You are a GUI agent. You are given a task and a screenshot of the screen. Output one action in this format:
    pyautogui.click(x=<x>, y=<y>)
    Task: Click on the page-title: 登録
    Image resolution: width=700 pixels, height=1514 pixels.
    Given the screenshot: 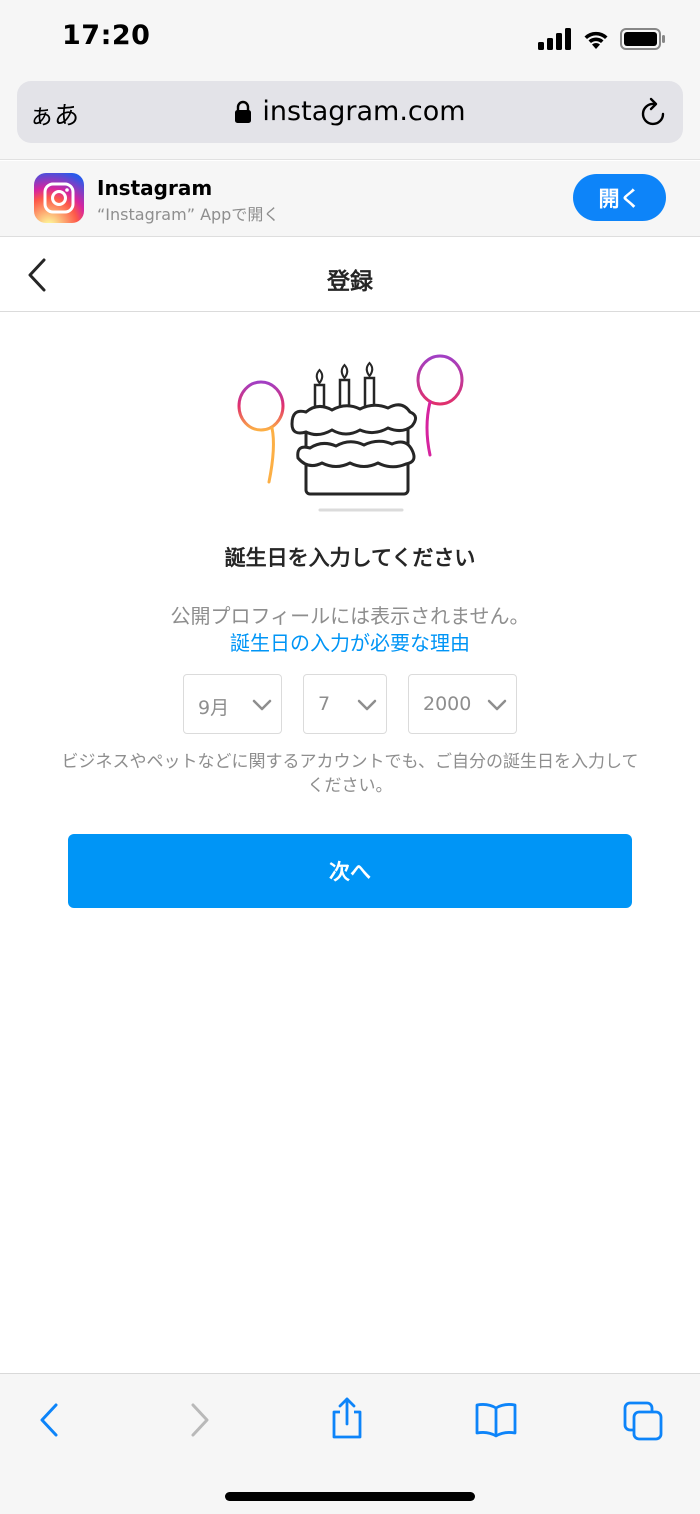 What is the action you would take?
    pyautogui.click(x=350, y=282)
    